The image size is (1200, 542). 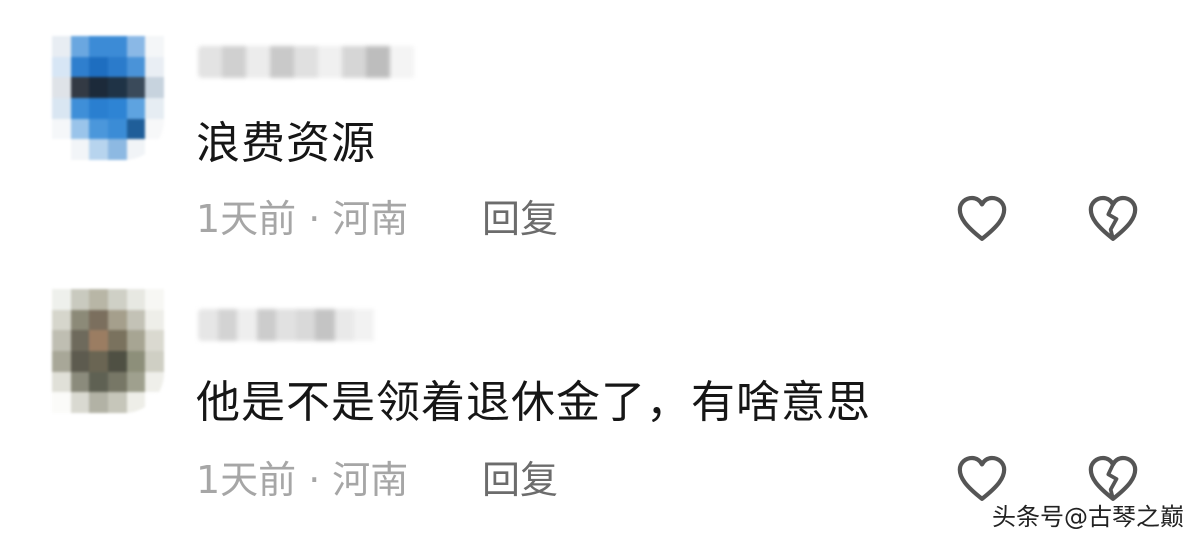 What do you see at coordinates (370, 219) in the screenshot?
I see `comment-location: 河南` at bounding box center [370, 219].